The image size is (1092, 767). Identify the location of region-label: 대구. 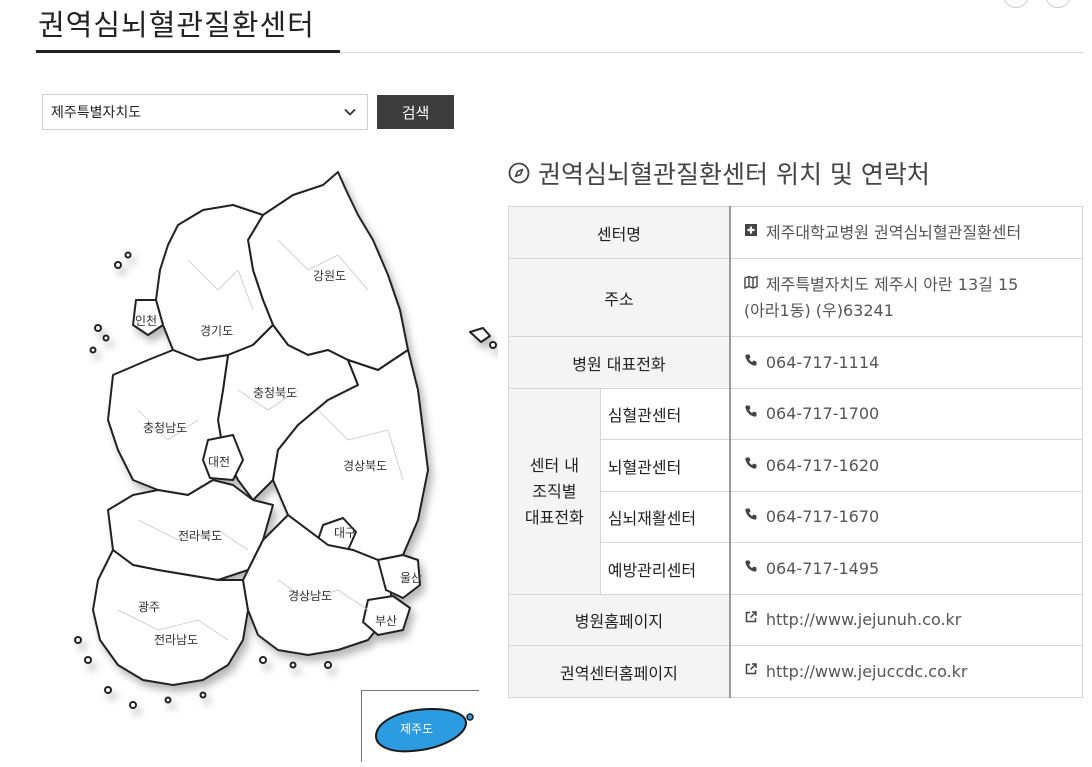
(345, 533).